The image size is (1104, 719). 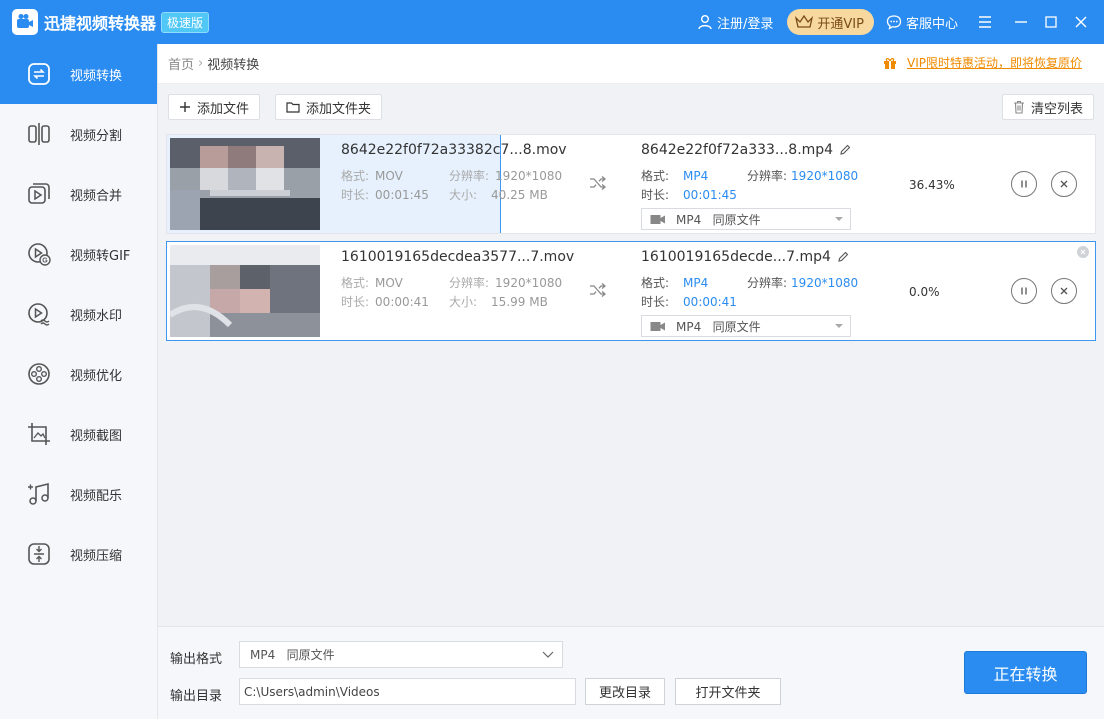 What do you see at coordinates (39, 494) in the screenshot?
I see `video-music-icon` at bounding box center [39, 494].